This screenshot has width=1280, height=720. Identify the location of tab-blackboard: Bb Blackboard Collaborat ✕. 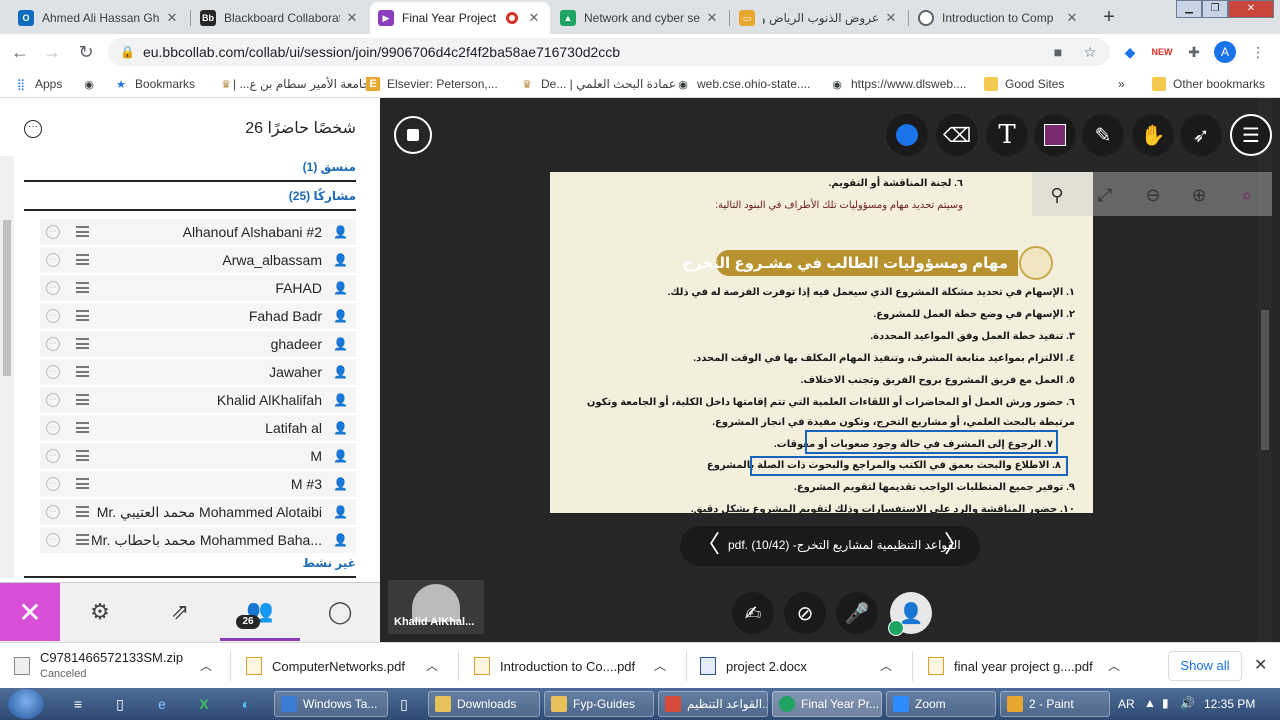
(280, 18).